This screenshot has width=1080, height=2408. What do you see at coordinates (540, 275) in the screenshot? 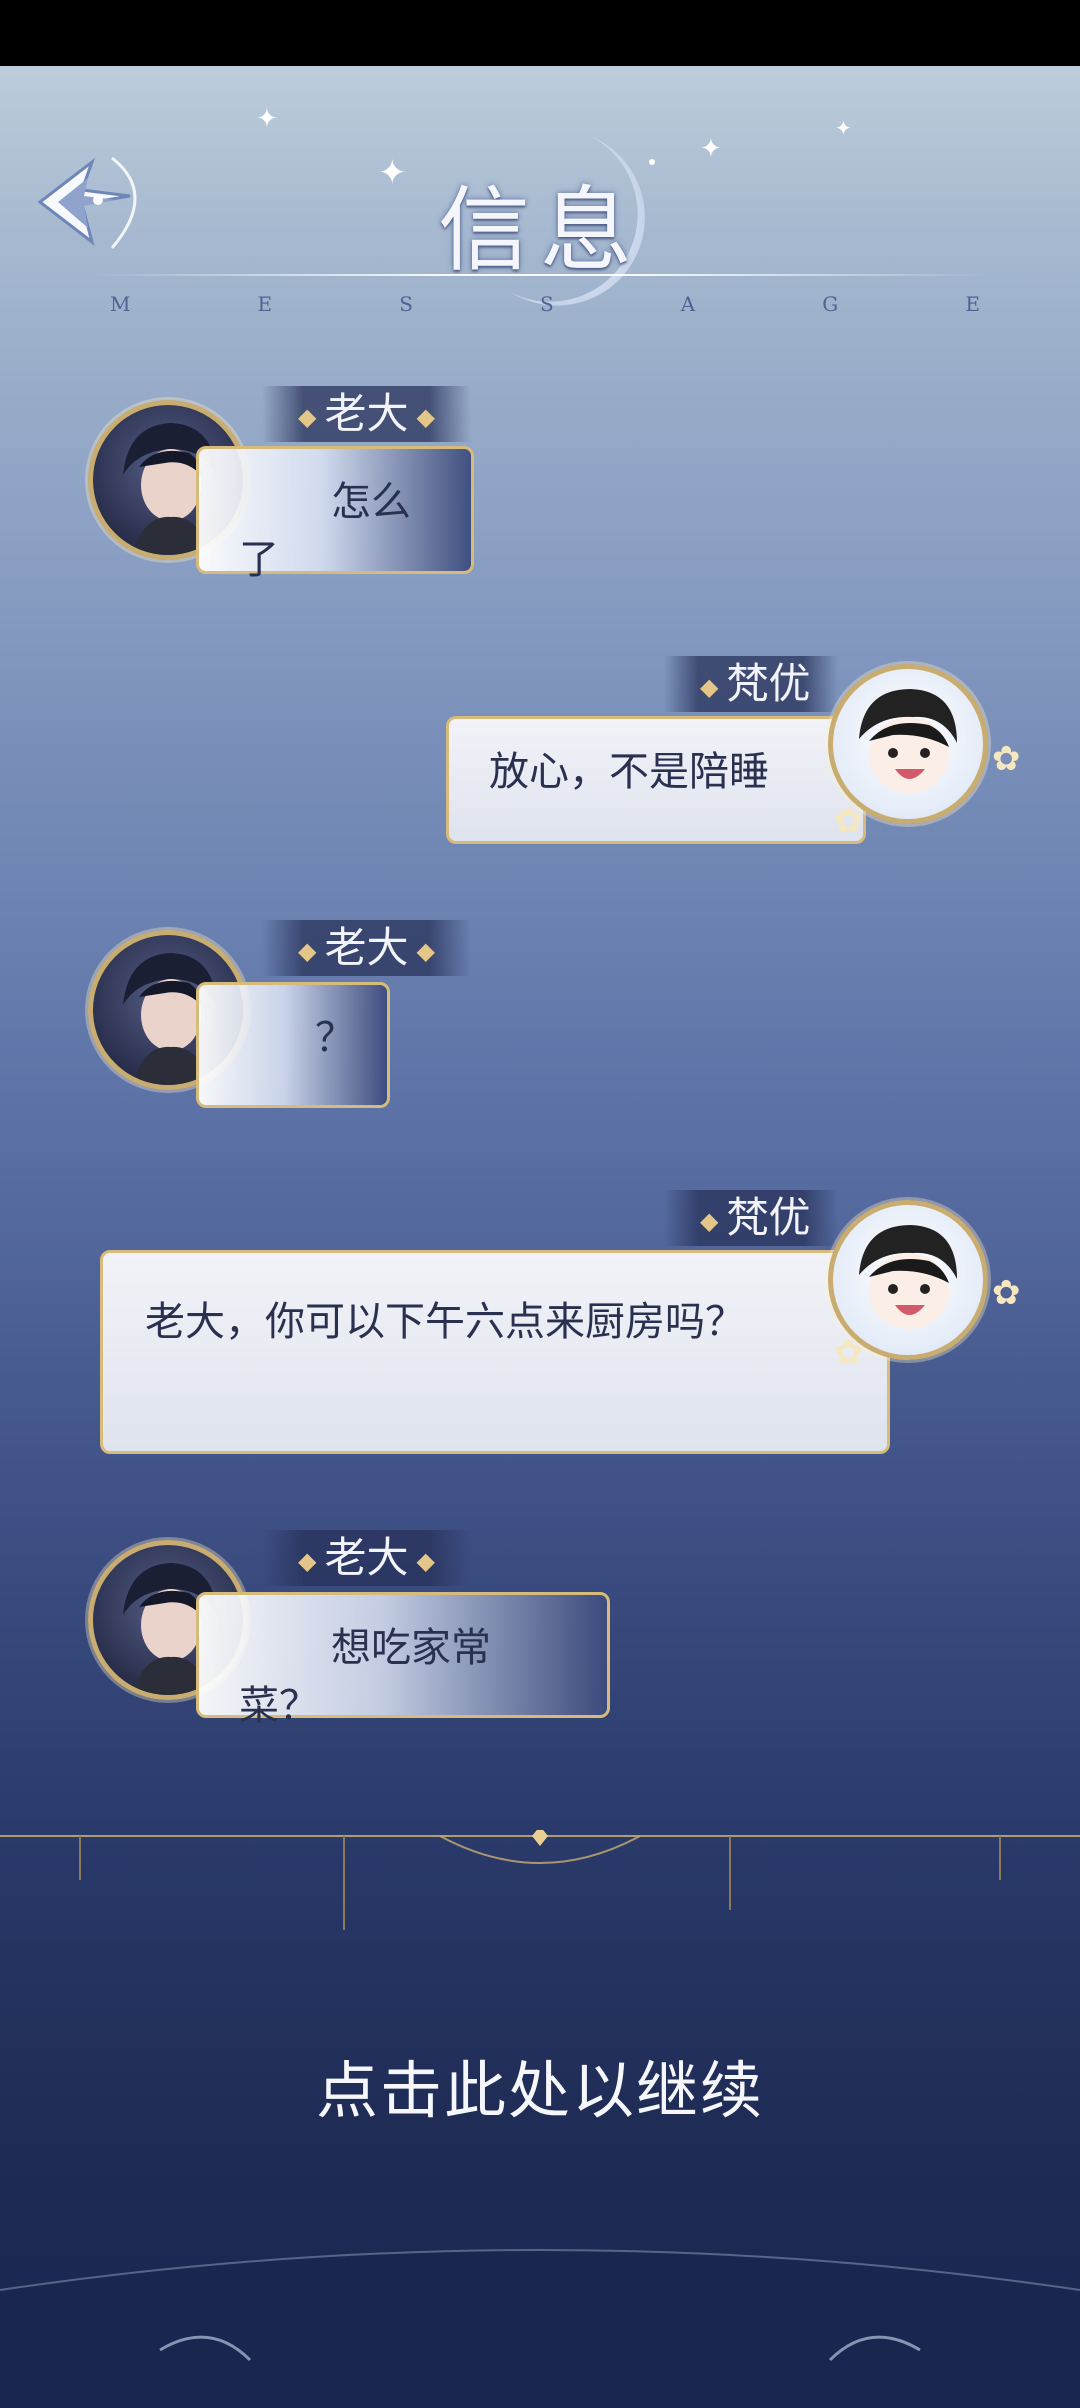
I see `title-divider` at bounding box center [540, 275].